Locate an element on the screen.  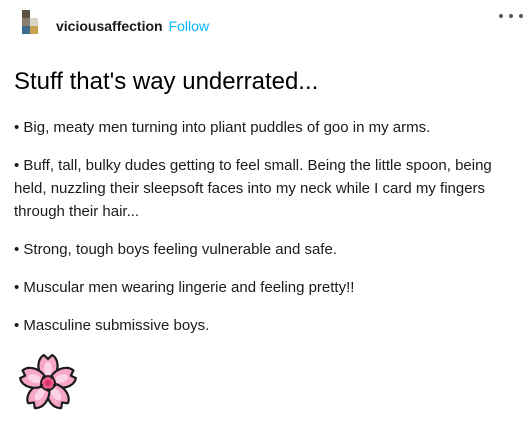
post-header: viciousaffection Follow is located at coordinates (266, 26).